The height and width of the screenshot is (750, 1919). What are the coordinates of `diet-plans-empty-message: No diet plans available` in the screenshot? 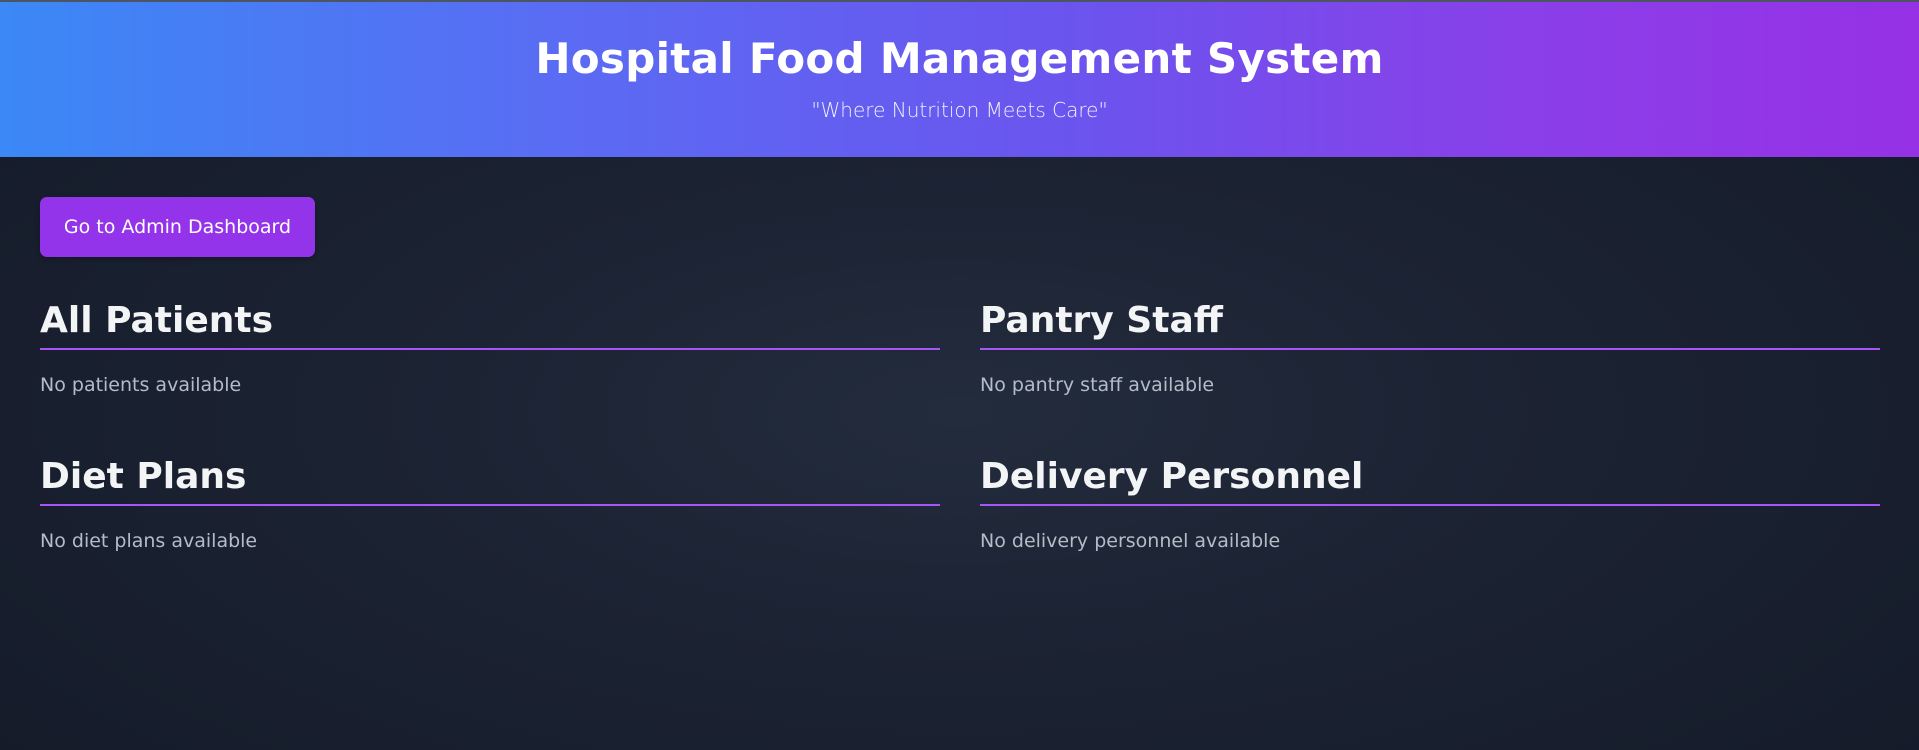 It's located at (149, 541).